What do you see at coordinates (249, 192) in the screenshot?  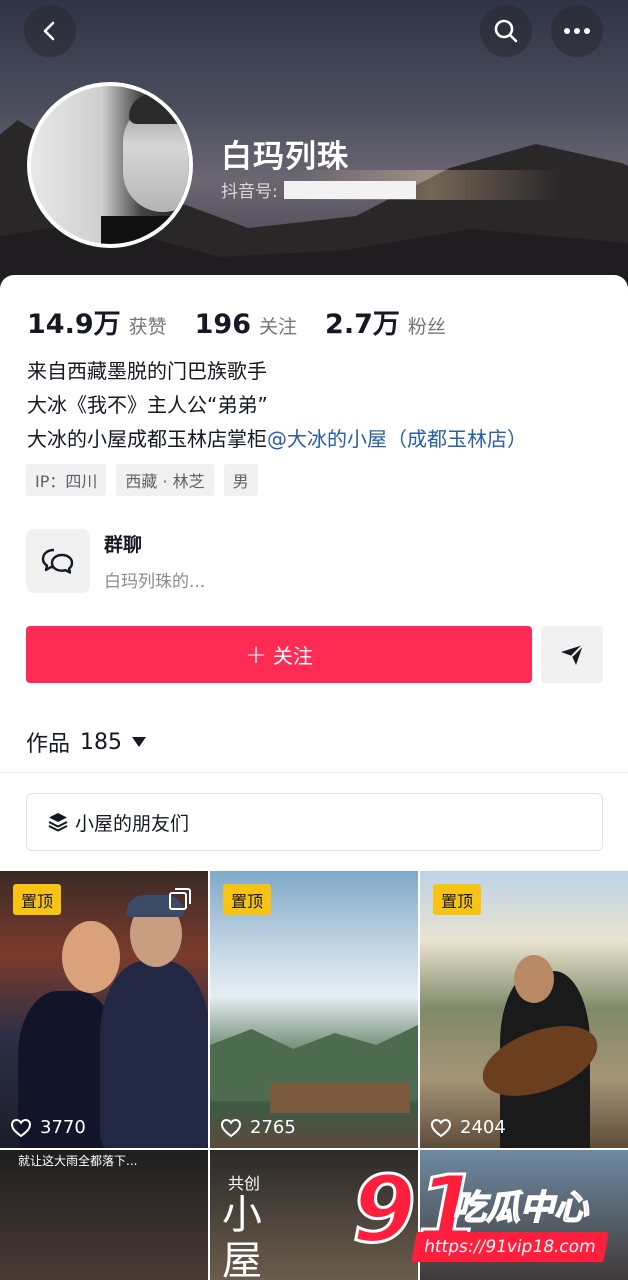 I see `douyin-id-label: 抖音号:` at bounding box center [249, 192].